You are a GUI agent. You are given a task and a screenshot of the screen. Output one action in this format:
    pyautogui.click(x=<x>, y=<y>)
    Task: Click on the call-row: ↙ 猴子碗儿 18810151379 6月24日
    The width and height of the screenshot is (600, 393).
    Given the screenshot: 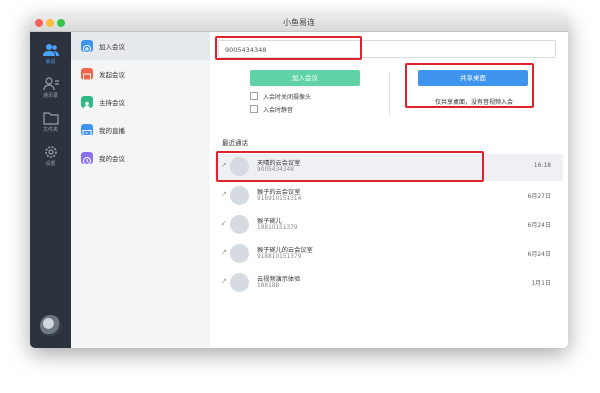 What is the action you would take?
    pyautogui.click(x=389, y=225)
    